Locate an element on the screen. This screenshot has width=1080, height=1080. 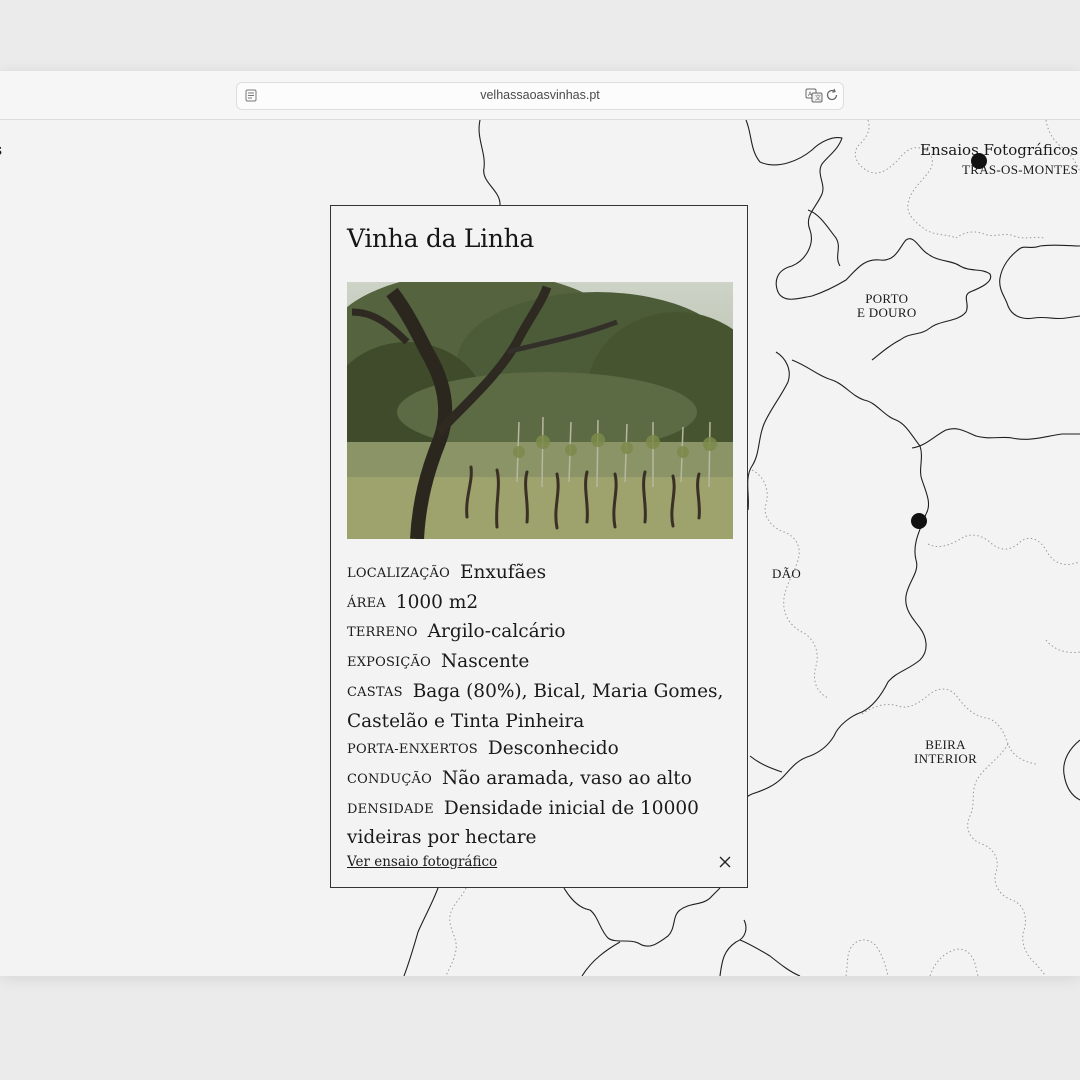
url-text: velhassaoasvinhas.pt is located at coordinates (540, 95).